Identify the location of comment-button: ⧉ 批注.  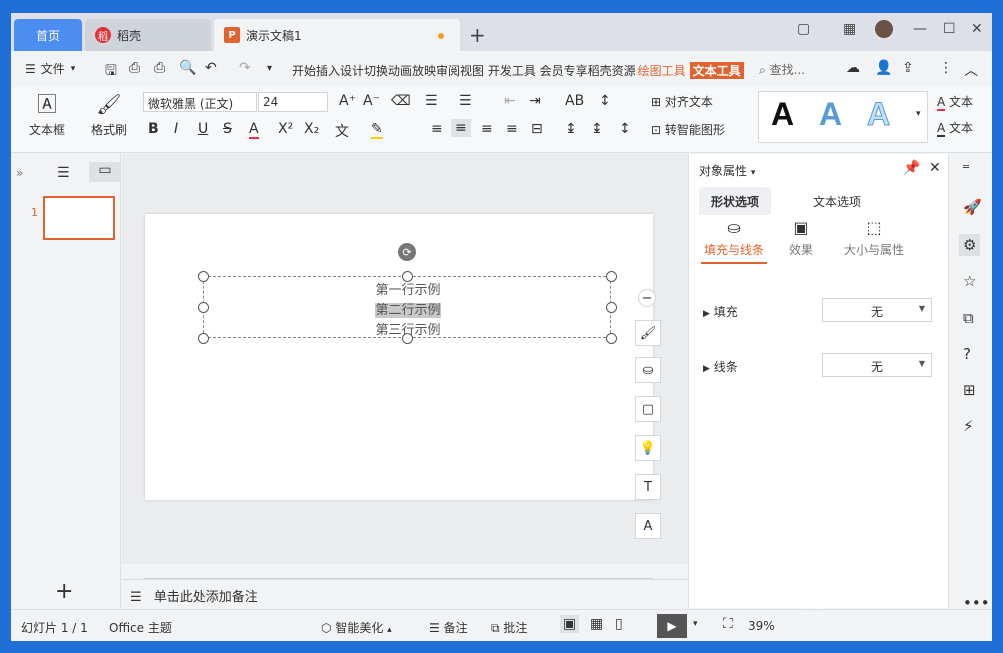
(509, 627).